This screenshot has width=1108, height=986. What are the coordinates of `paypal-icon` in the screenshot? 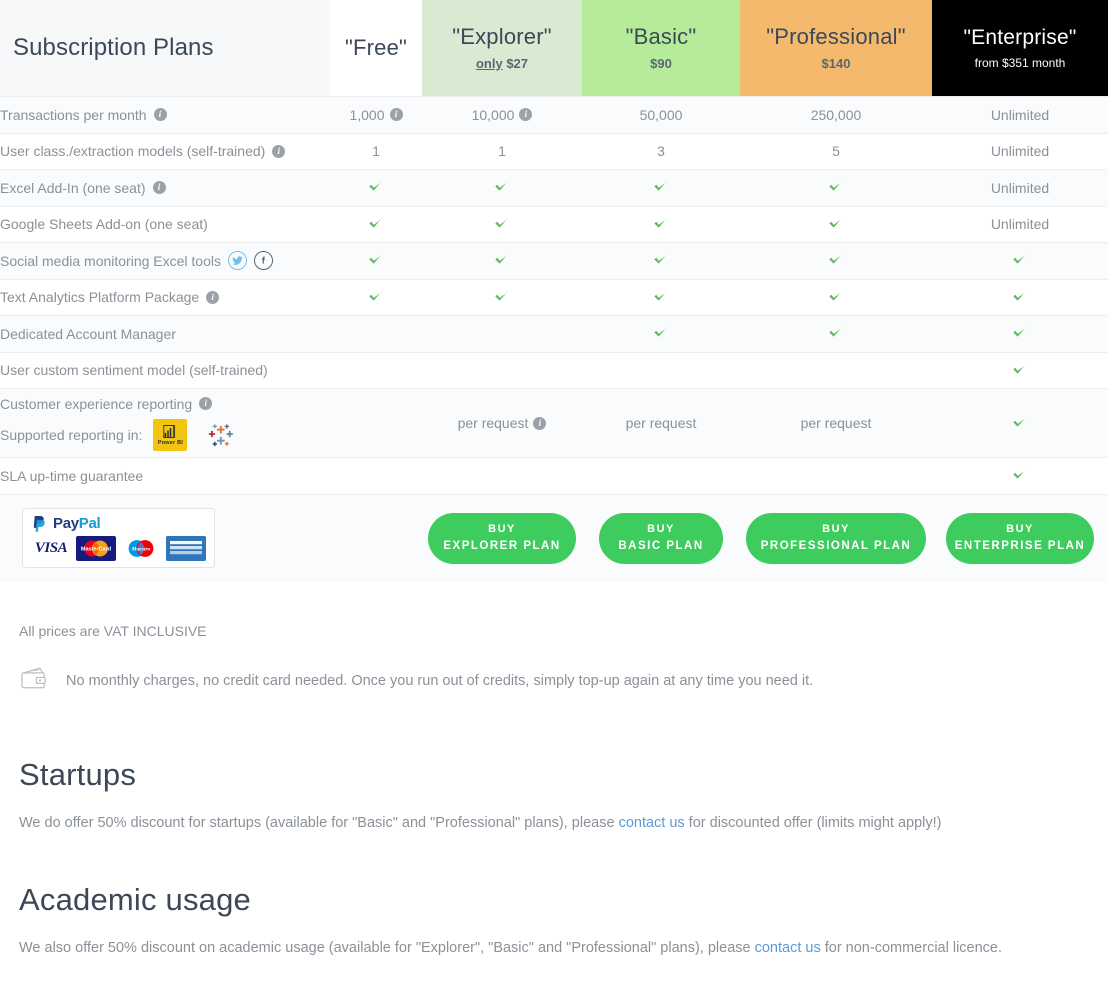 It's located at (39, 523).